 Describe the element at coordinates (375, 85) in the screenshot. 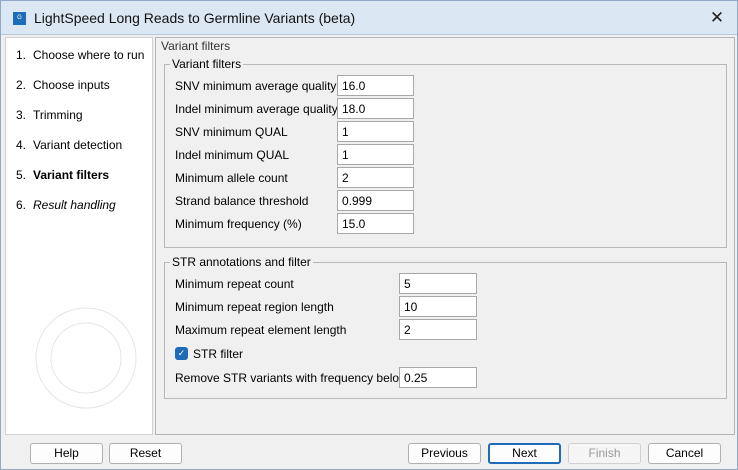

I see `snv-min-avg-quality-input` at that location.